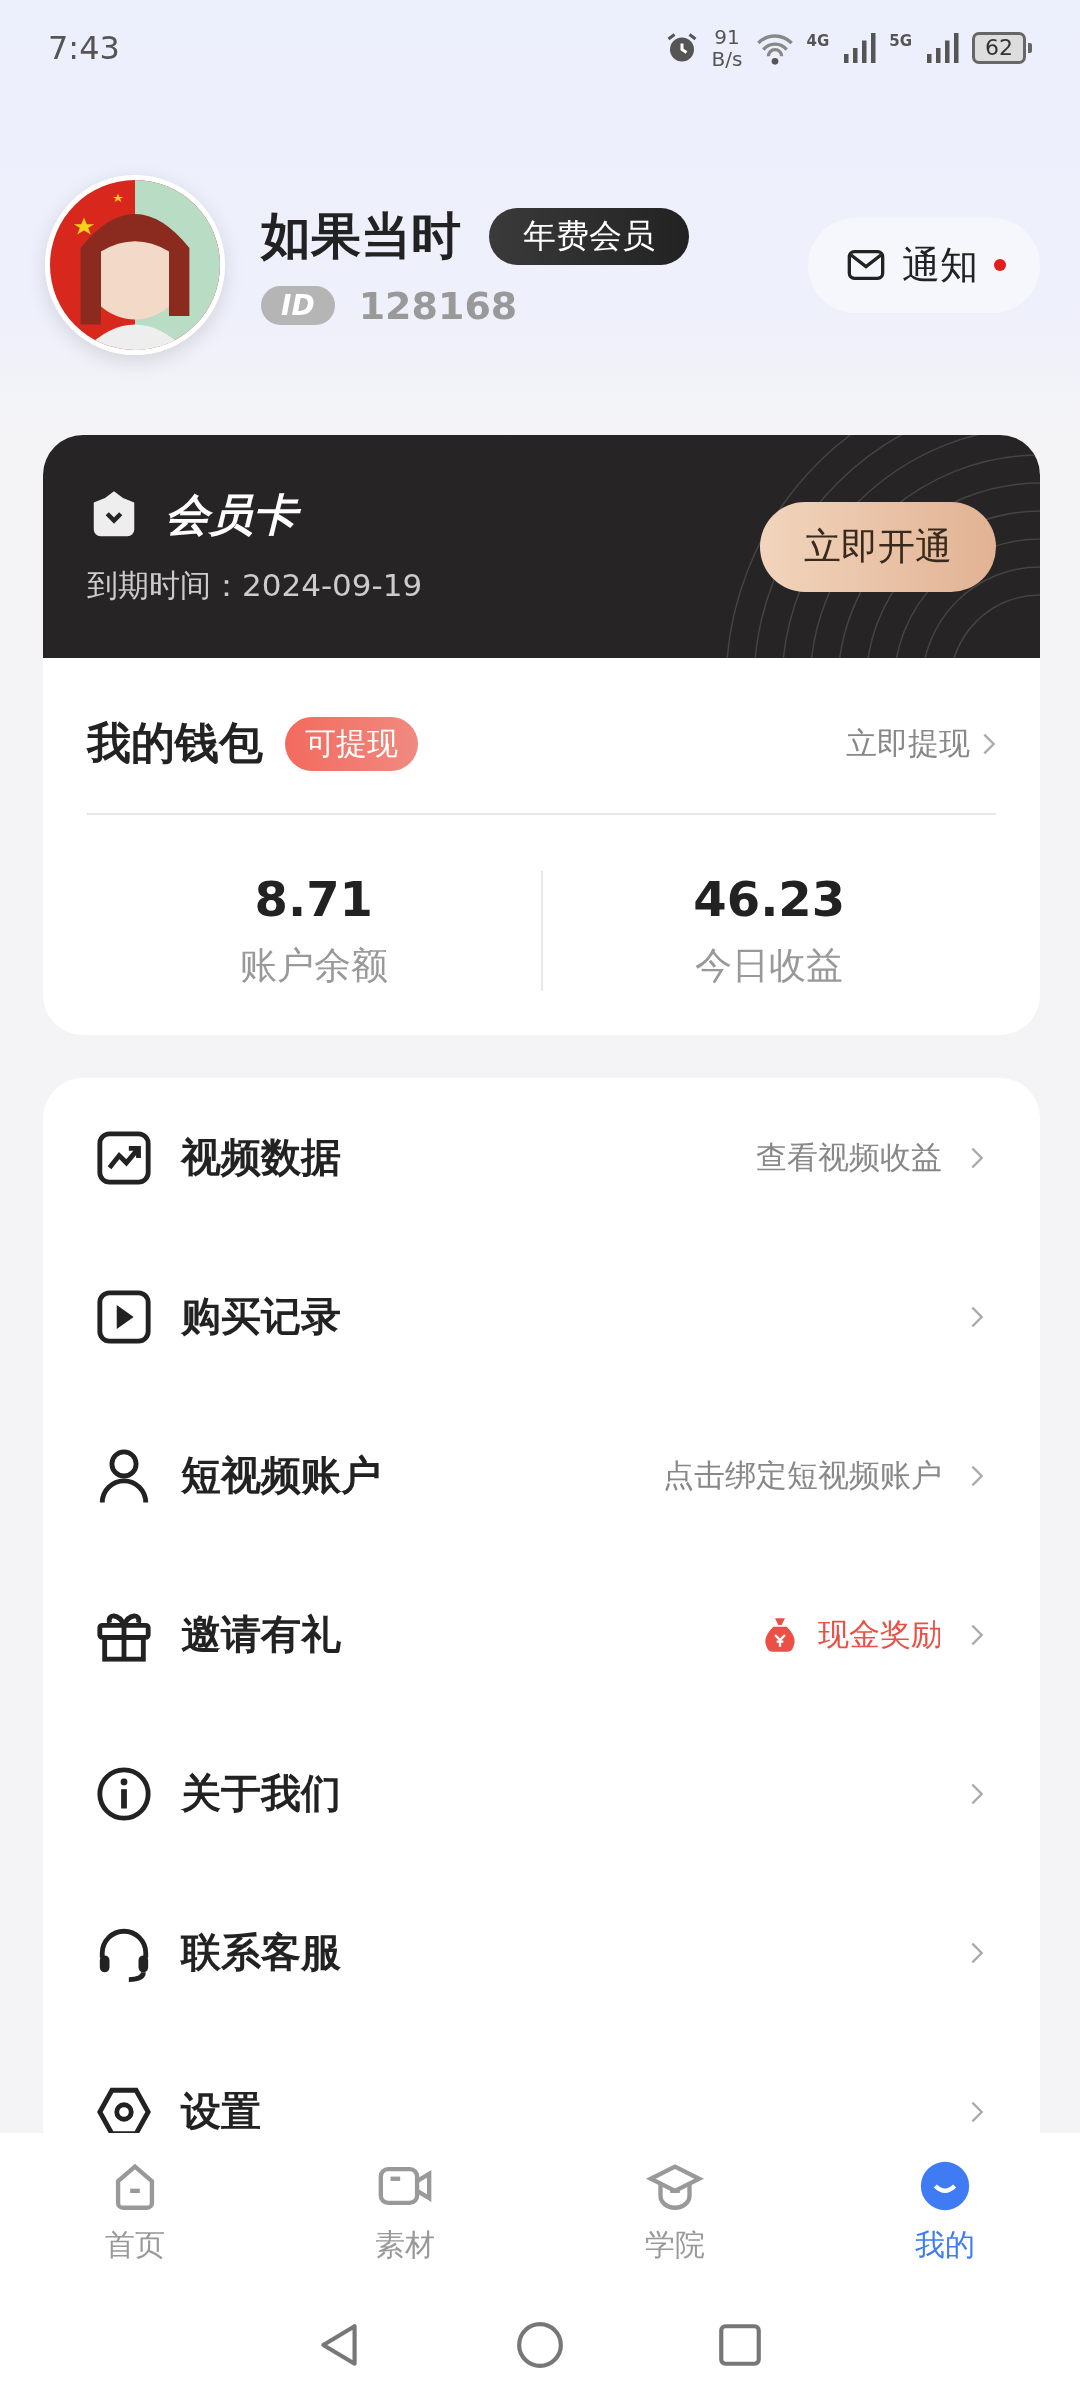 This screenshot has width=1080, height=2400. What do you see at coordinates (261, 1634) in the screenshot?
I see `menu-item-label: 邀请有礼` at bounding box center [261, 1634].